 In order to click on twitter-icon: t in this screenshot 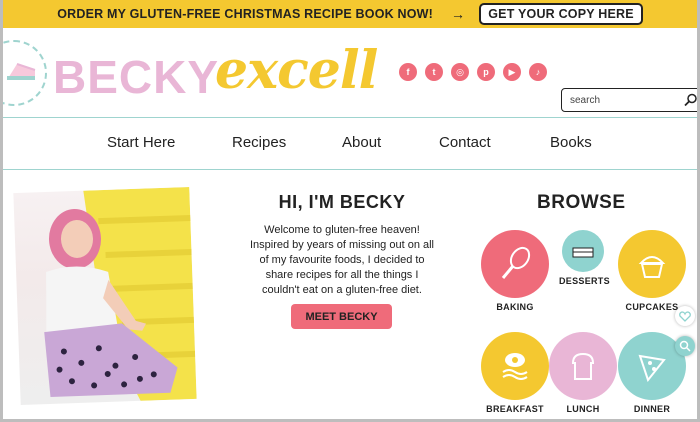, I will do `click(434, 72)`.